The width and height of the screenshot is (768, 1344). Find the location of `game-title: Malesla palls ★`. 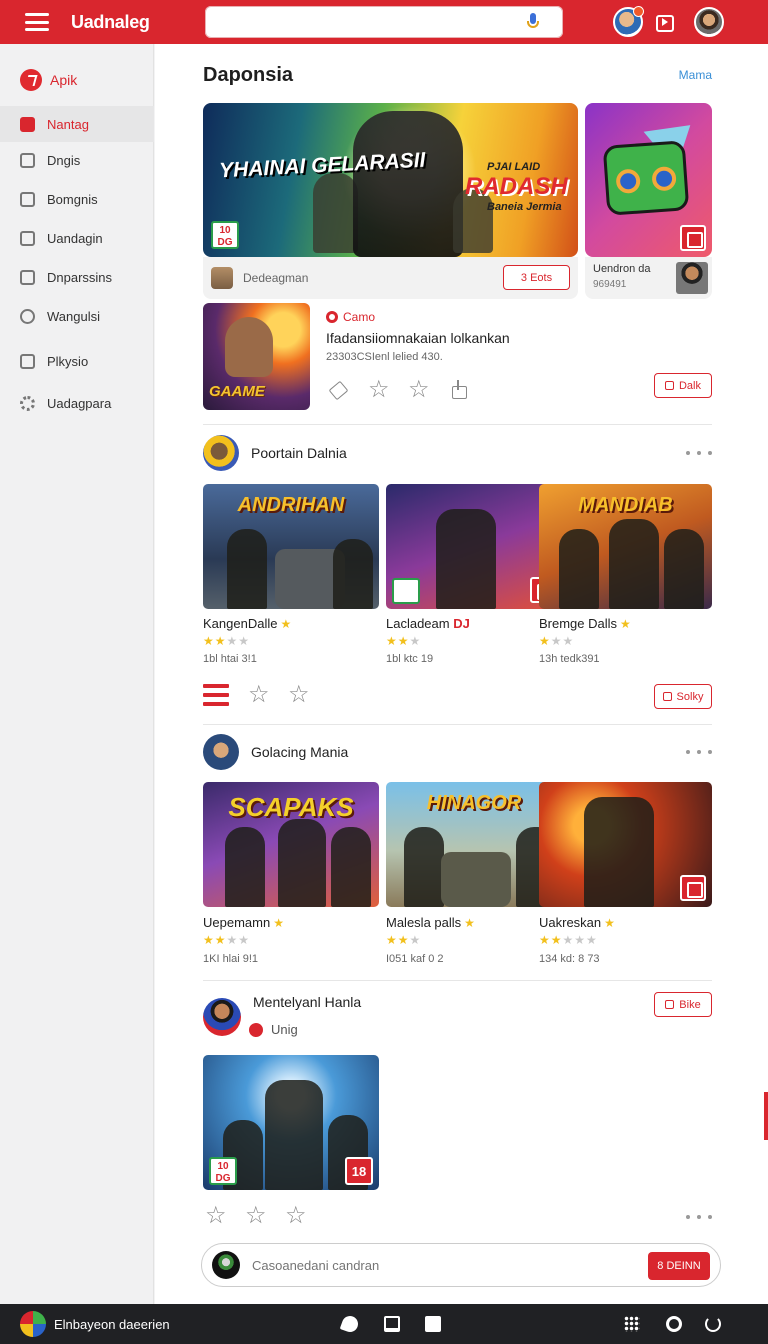

game-title: Malesla palls ★ is located at coordinates (430, 922).